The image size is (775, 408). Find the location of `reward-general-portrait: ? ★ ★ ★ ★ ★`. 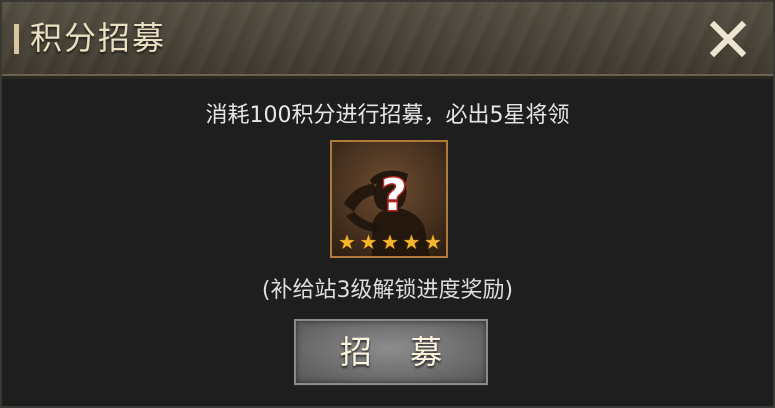

reward-general-portrait: ? ★ ★ ★ ★ ★ is located at coordinates (389, 199).